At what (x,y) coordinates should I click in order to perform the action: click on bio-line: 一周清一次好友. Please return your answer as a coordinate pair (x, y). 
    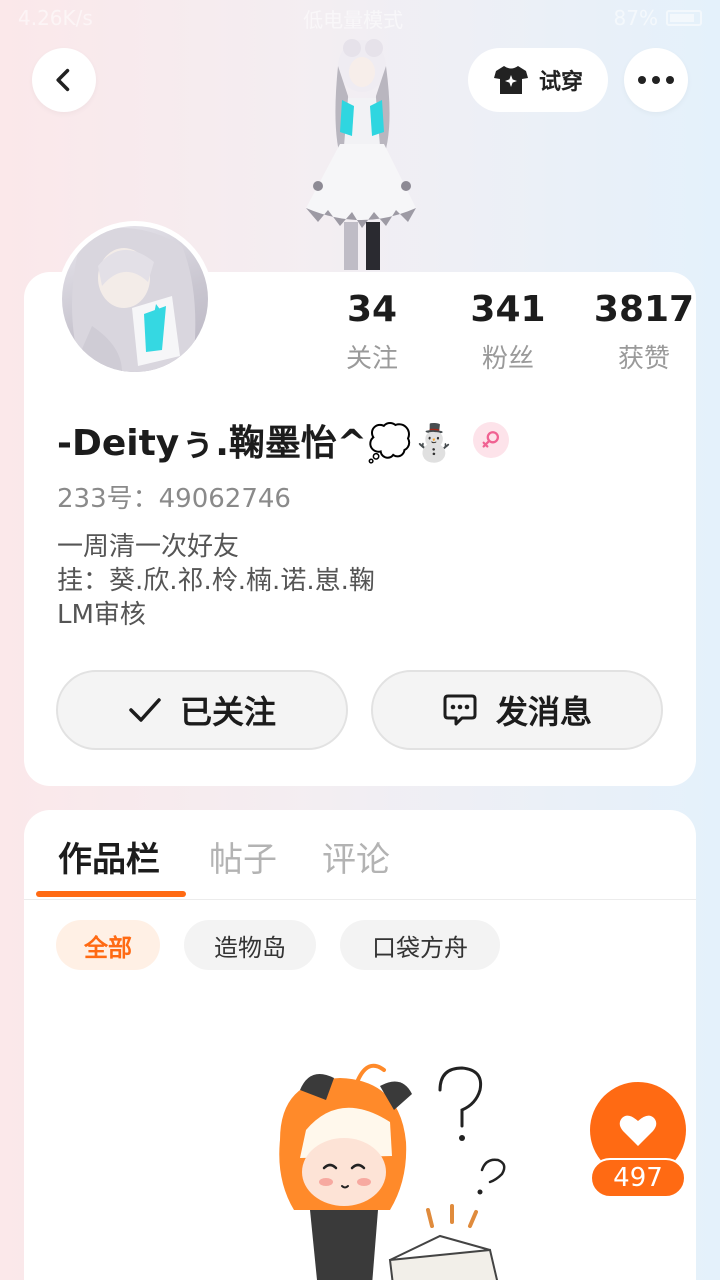
    Looking at the image, I should click on (148, 547).